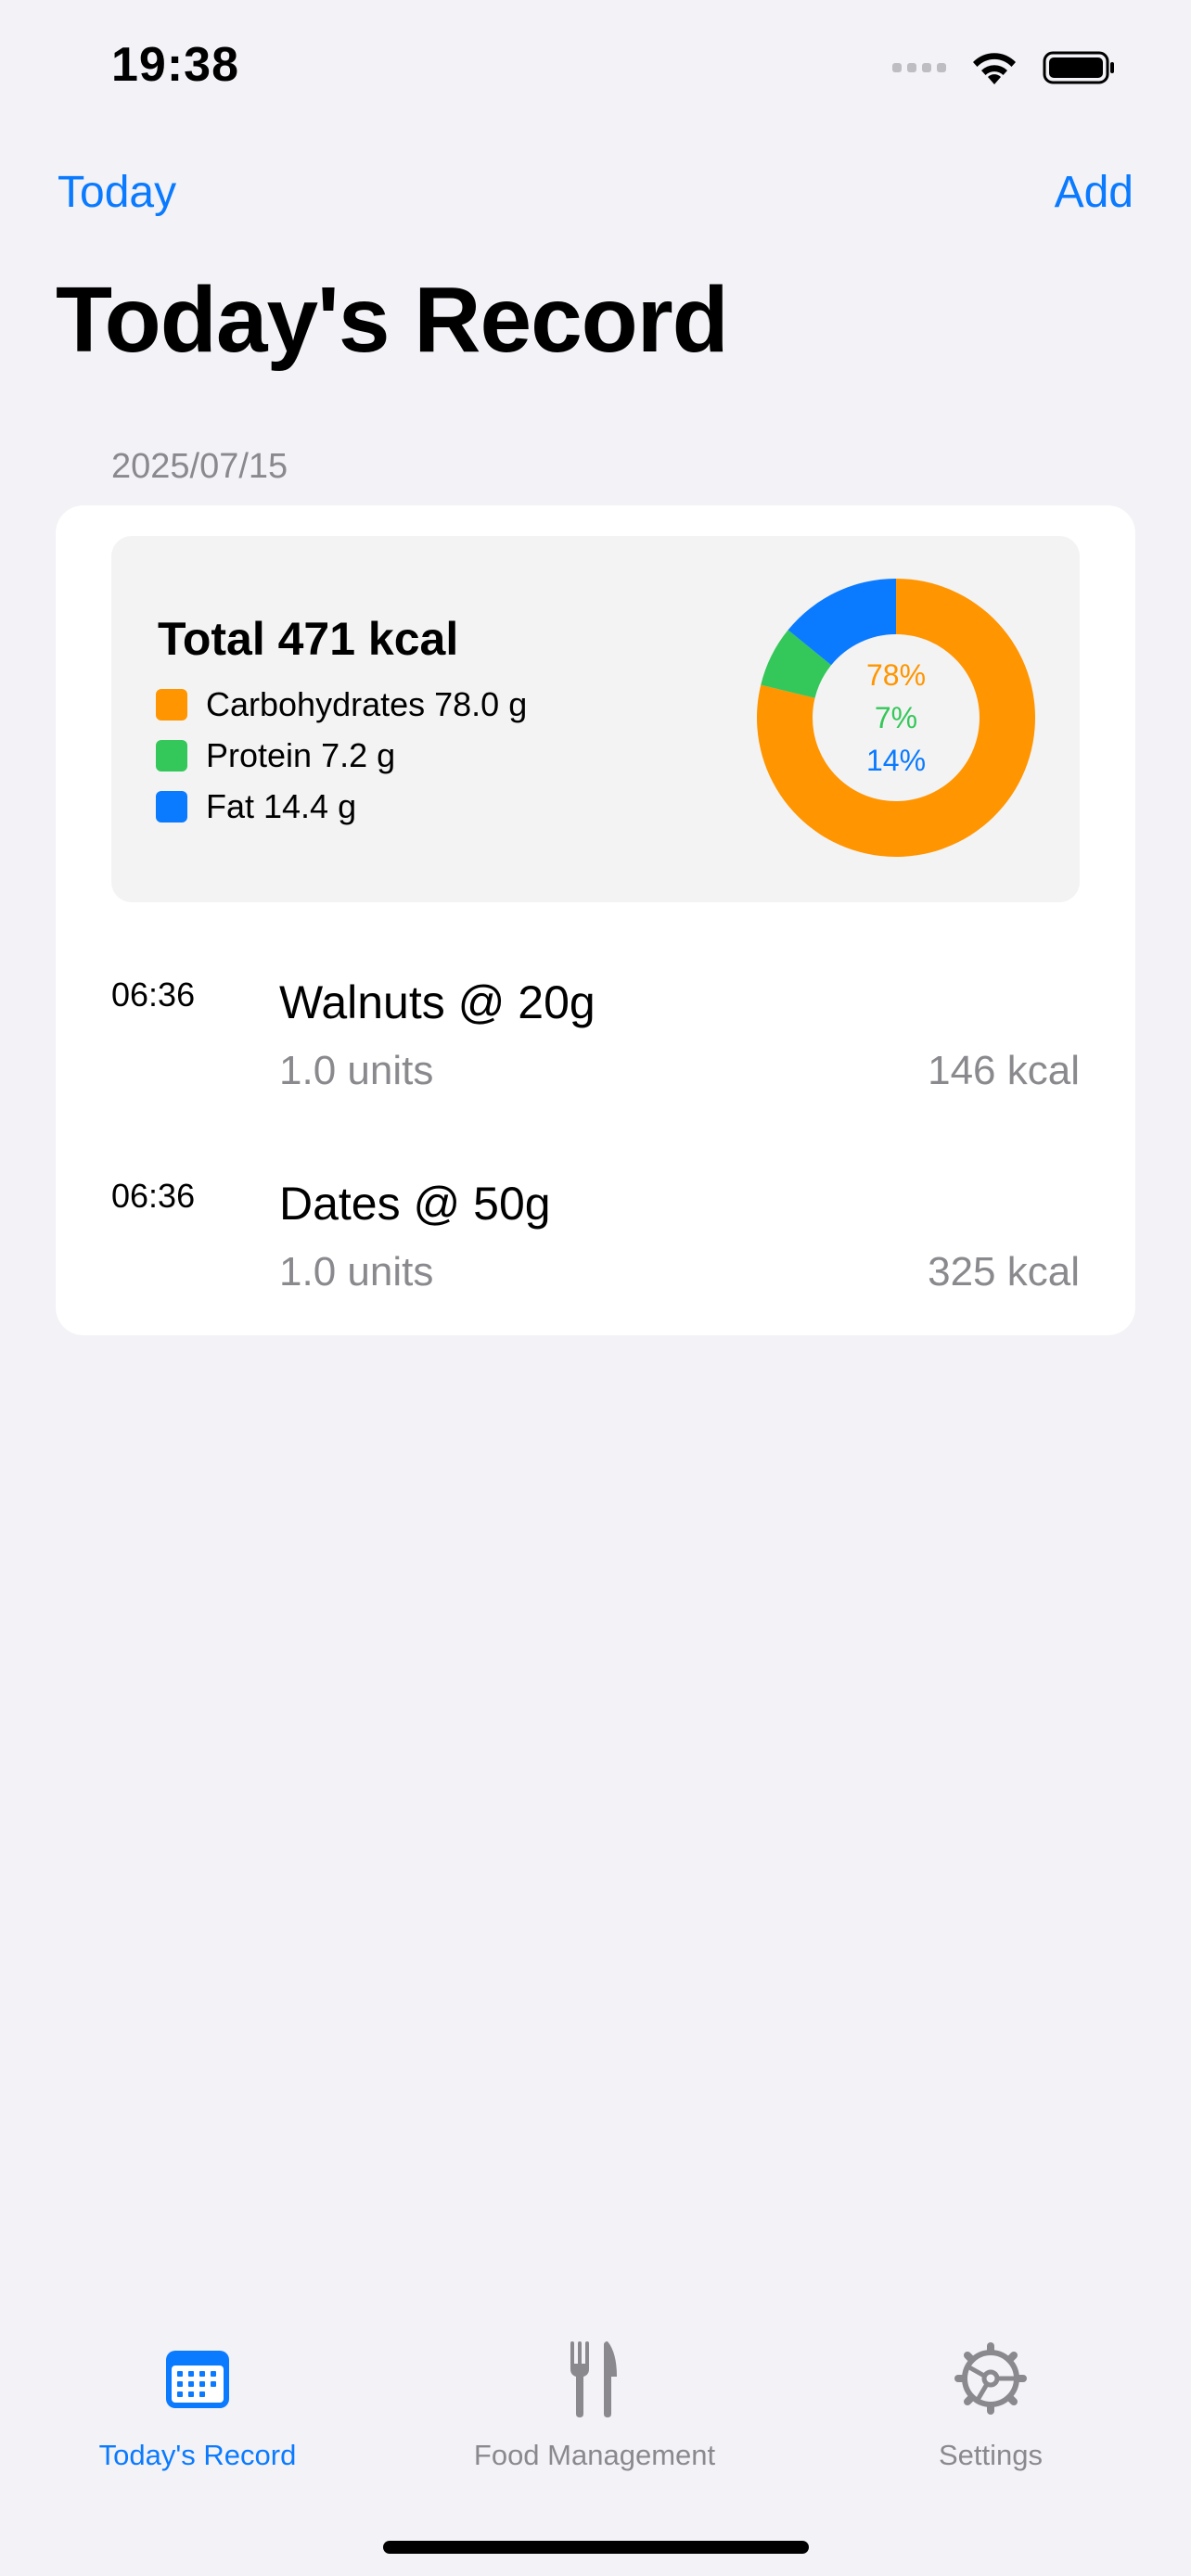 The height and width of the screenshot is (2576, 1191). What do you see at coordinates (1004, 1271) in the screenshot?
I see `entry-kcal: 325 kcal` at bounding box center [1004, 1271].